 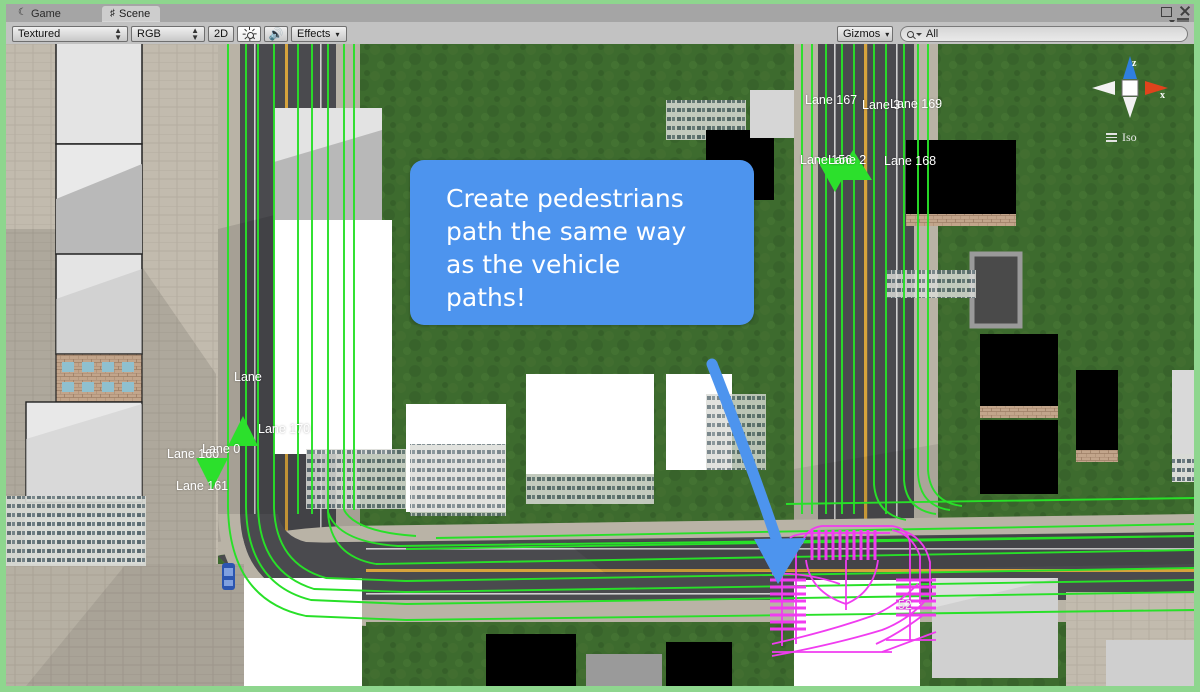 What do you see at coordinates (932, 34) in the screenshot?
I see `search-value: All` at bounding box center [932, 34].